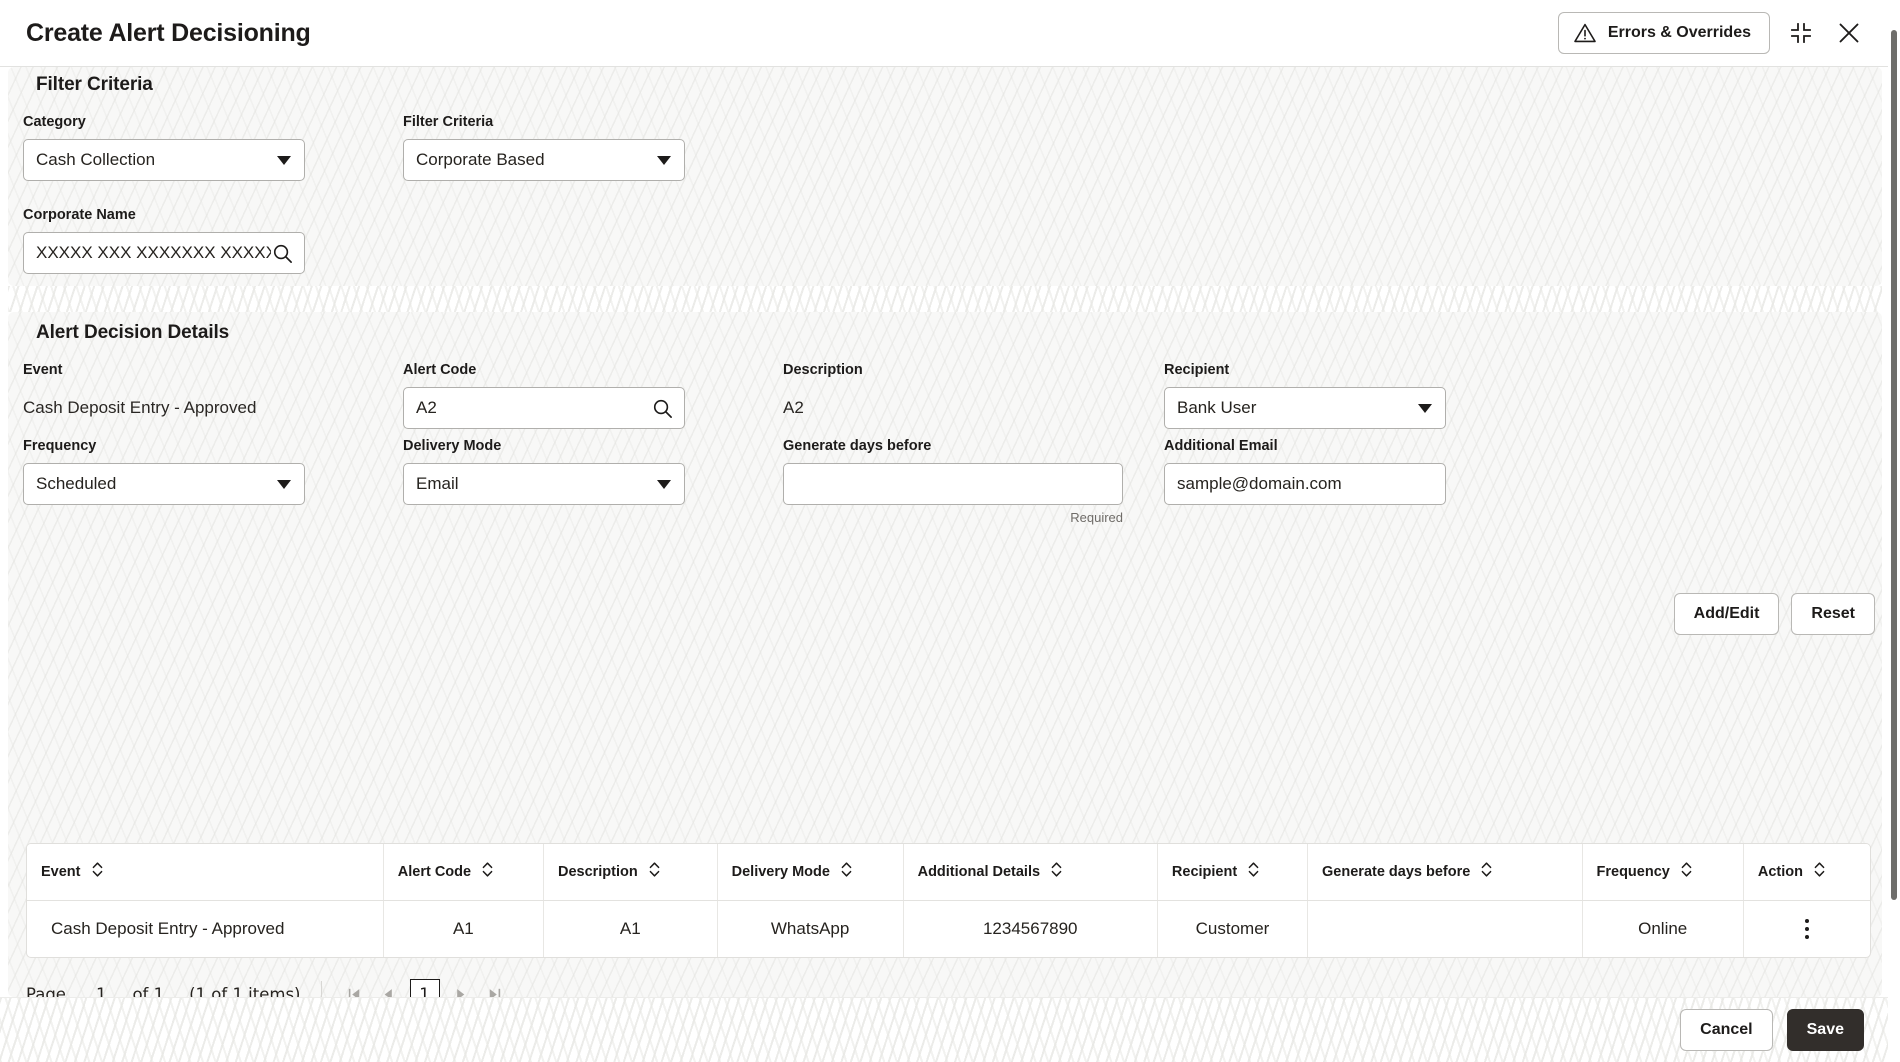  I want to click on alert-code-field: Alert Code A2, so click(544, 395).